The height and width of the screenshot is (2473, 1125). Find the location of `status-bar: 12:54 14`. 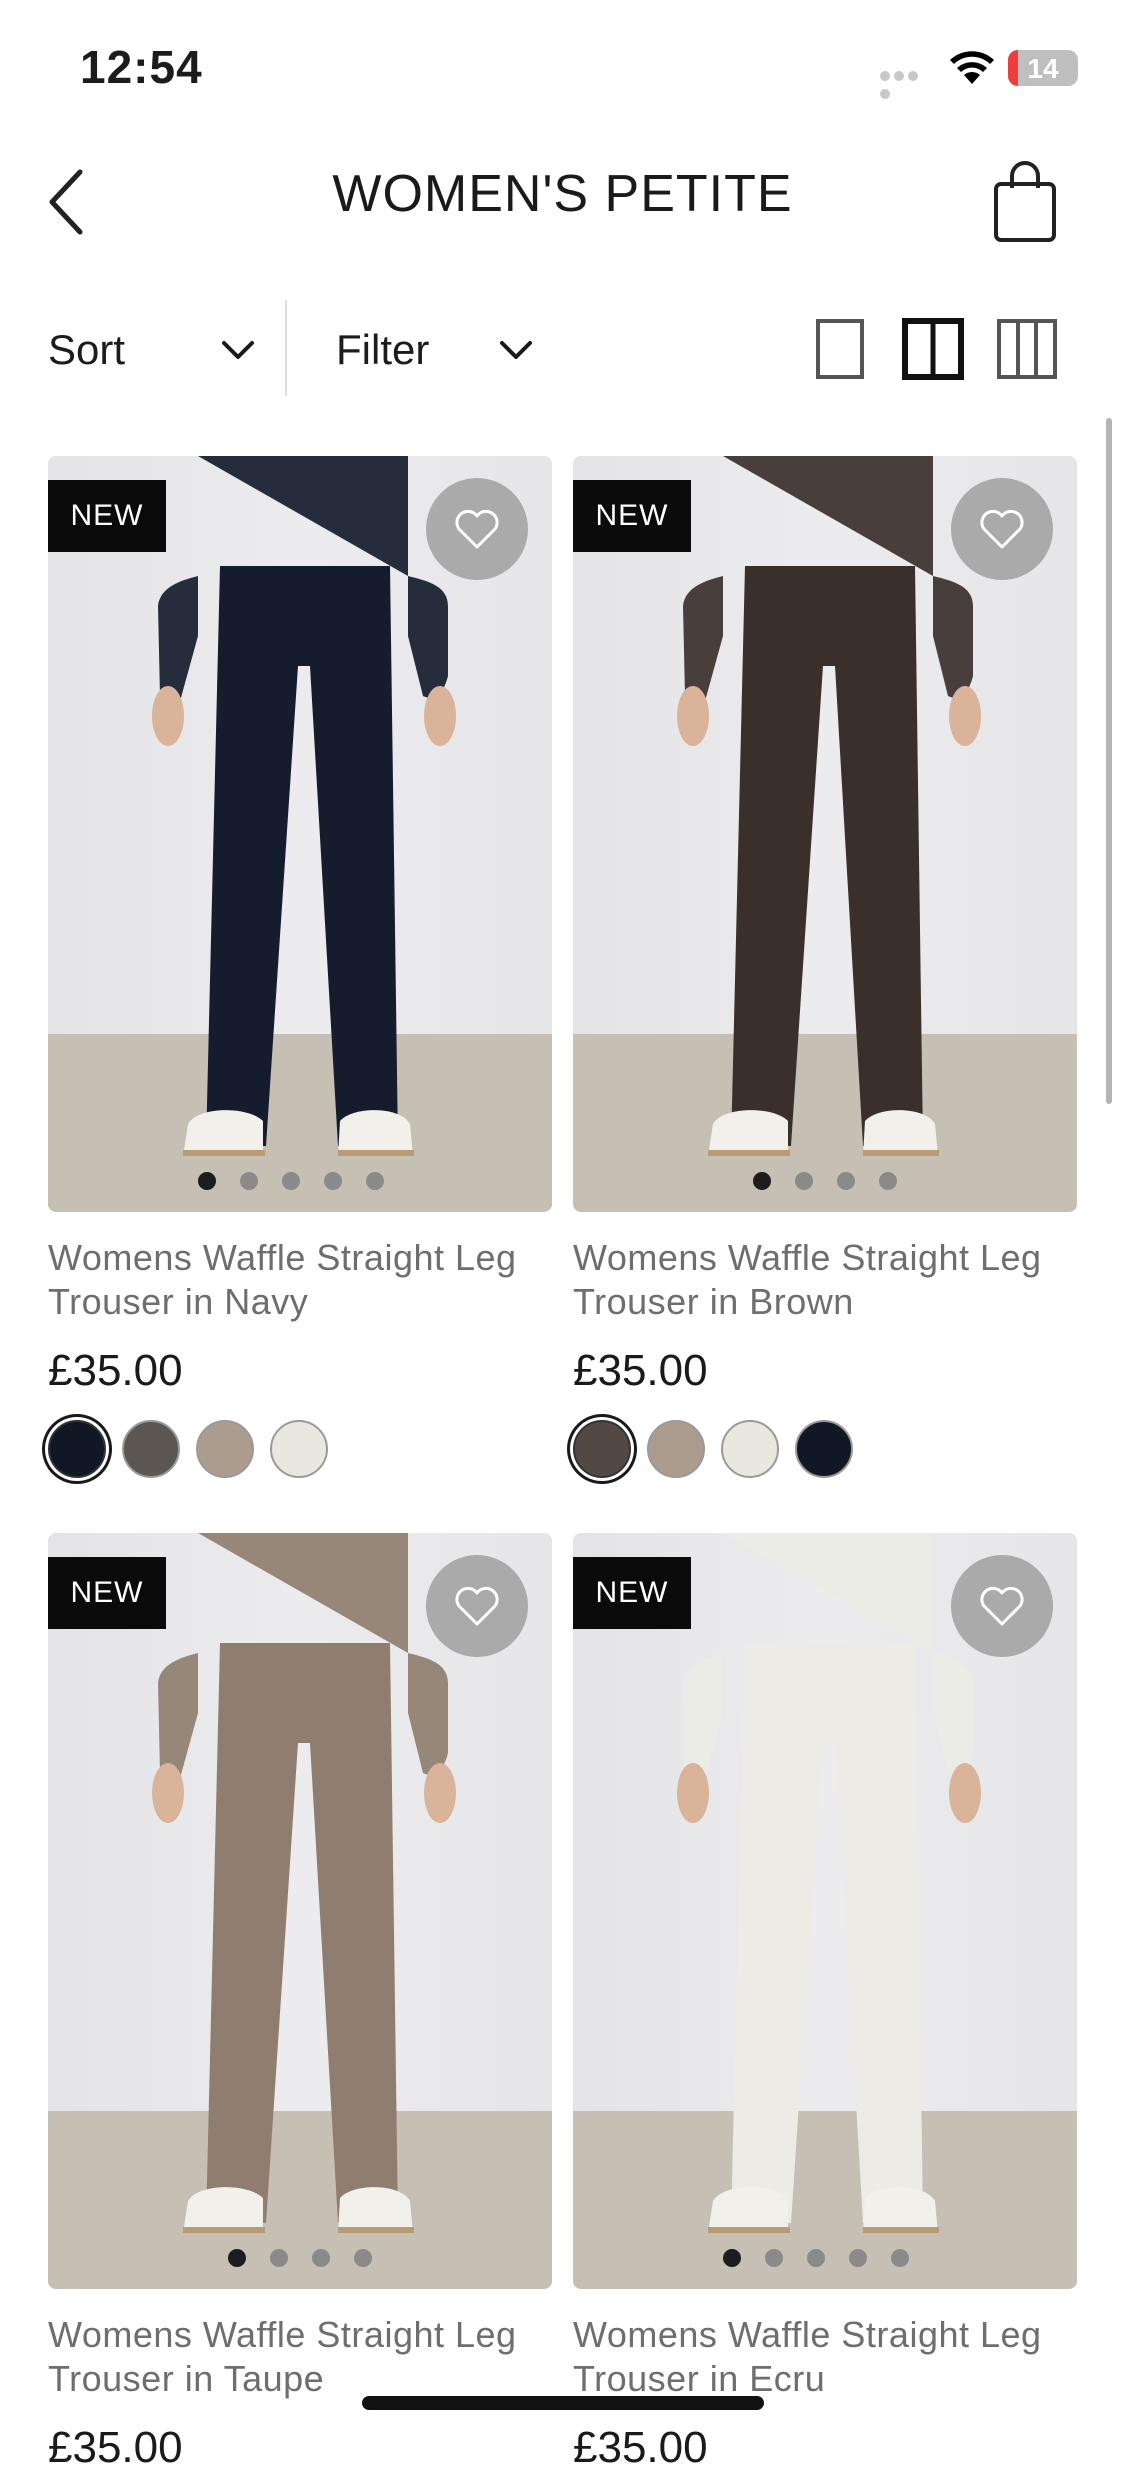

status-bar: 12:54 14 is located at coordinates (562, 65).